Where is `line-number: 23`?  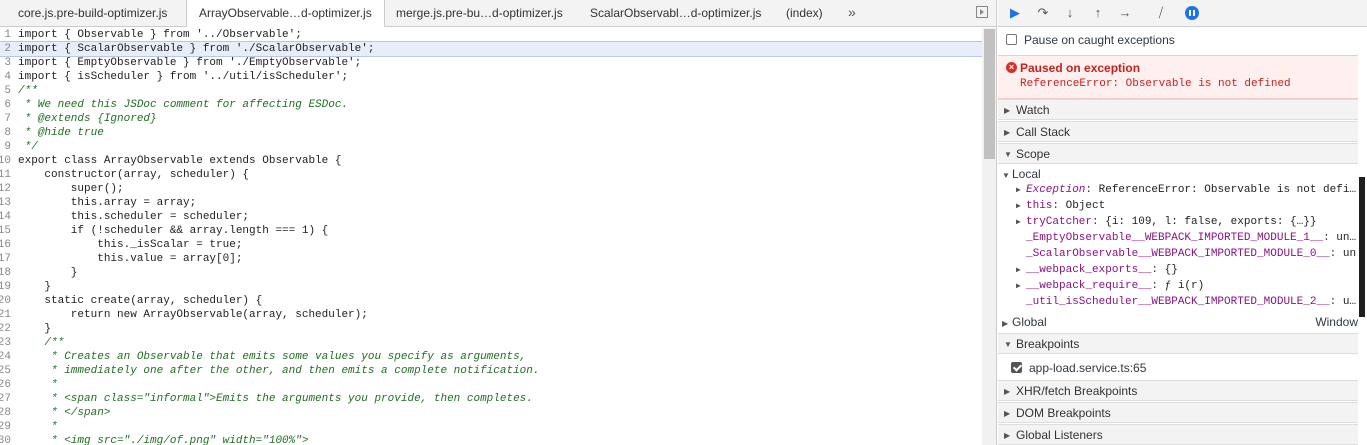
line-number: 23 is located at coordinates (5, 343).